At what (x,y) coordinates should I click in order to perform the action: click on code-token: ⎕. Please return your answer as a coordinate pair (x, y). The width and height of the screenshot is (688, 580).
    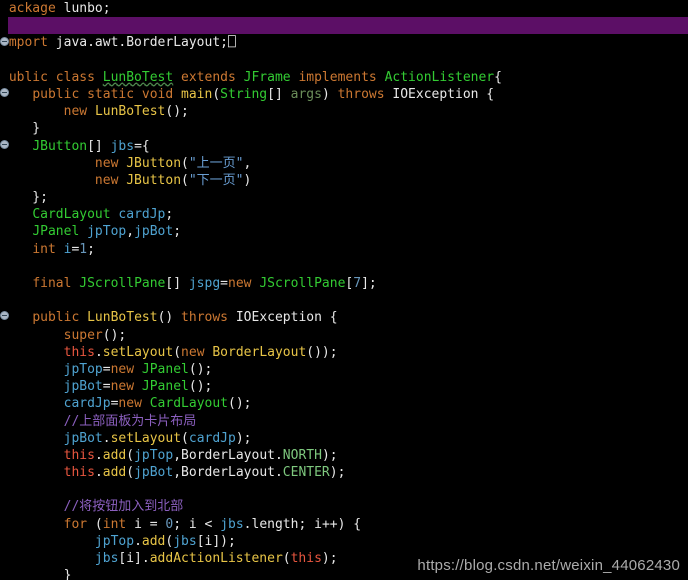
    Looking at the image, I should click on (231, 43).